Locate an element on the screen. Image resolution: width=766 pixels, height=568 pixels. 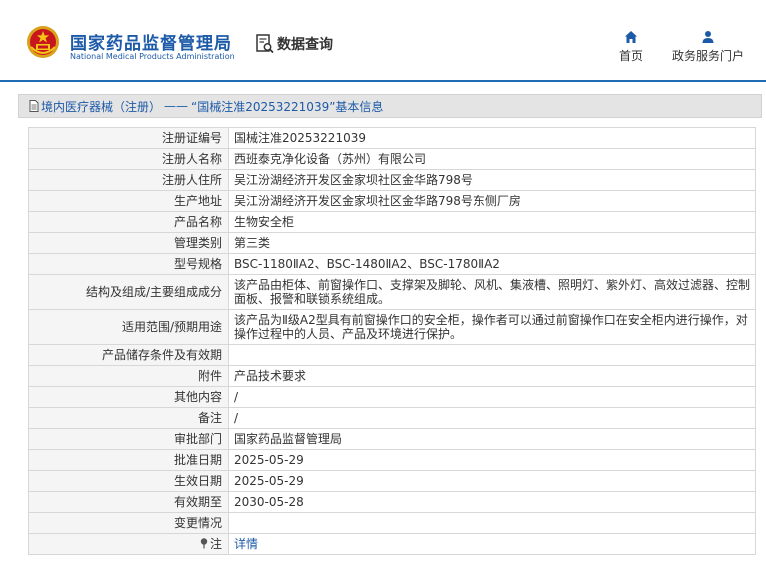
table-row: 型号规格 BSC-1180ⅡA2、BSC-1480ⅡA2、BSC-1780ⅡA2 is located at coordinates (392, 264).